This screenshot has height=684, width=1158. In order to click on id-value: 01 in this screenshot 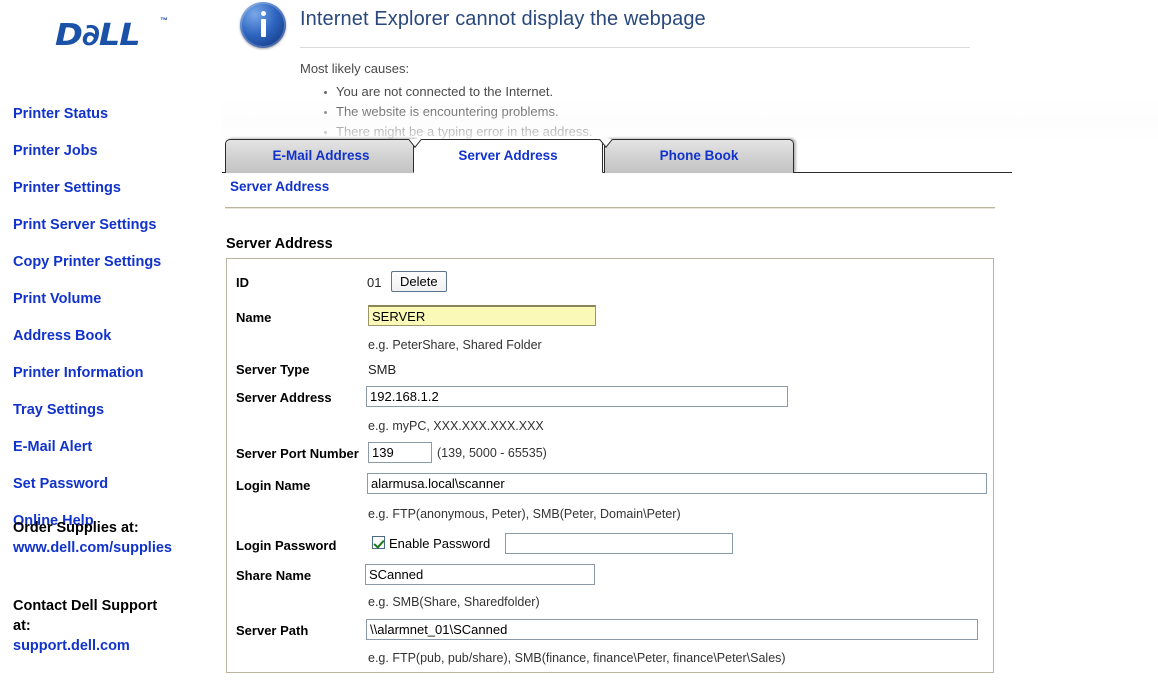, I will do `click(374, 282)`.